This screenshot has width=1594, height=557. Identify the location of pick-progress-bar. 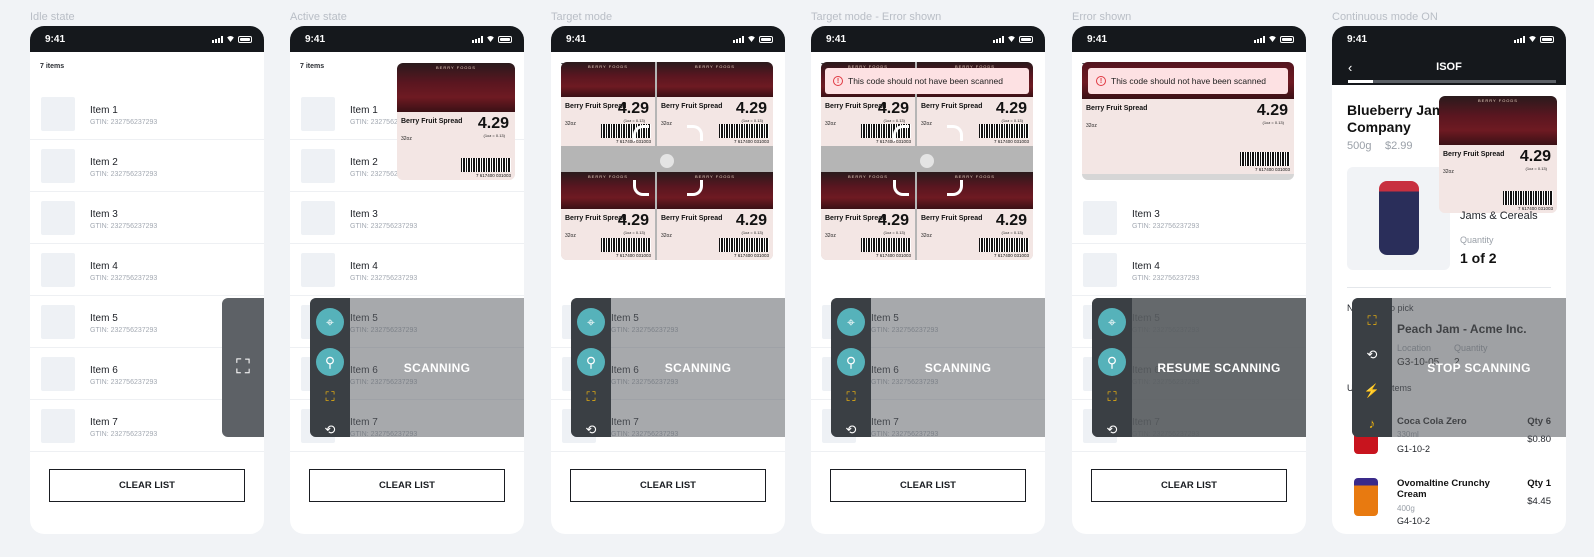
(1452, 81).